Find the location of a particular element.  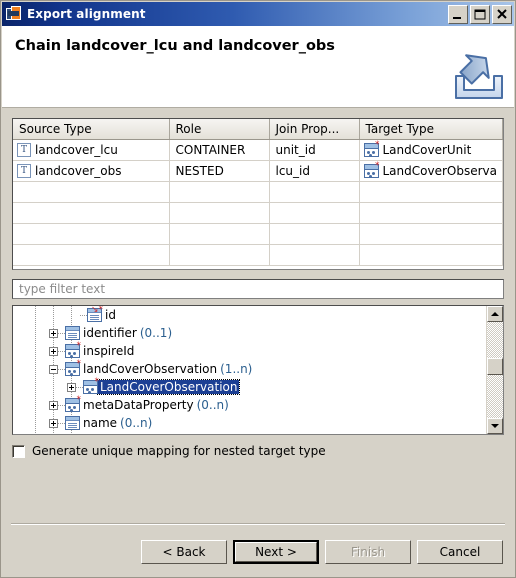

column-header-target-type: Target Type is located at coordinates (431, 129).